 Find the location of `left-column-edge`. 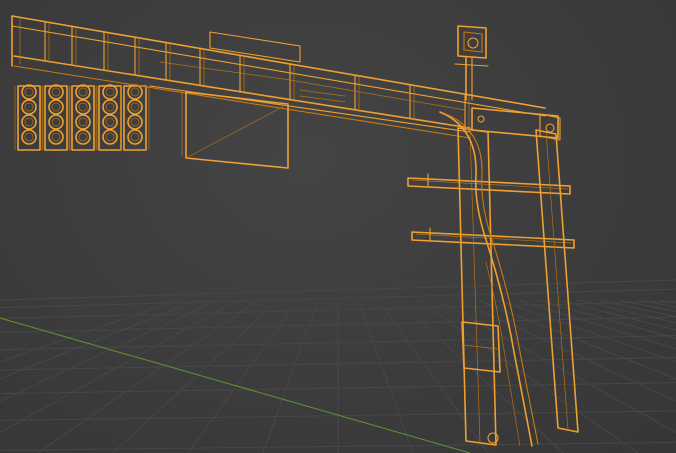

left-column-edge is located at coordinates (475, 286).